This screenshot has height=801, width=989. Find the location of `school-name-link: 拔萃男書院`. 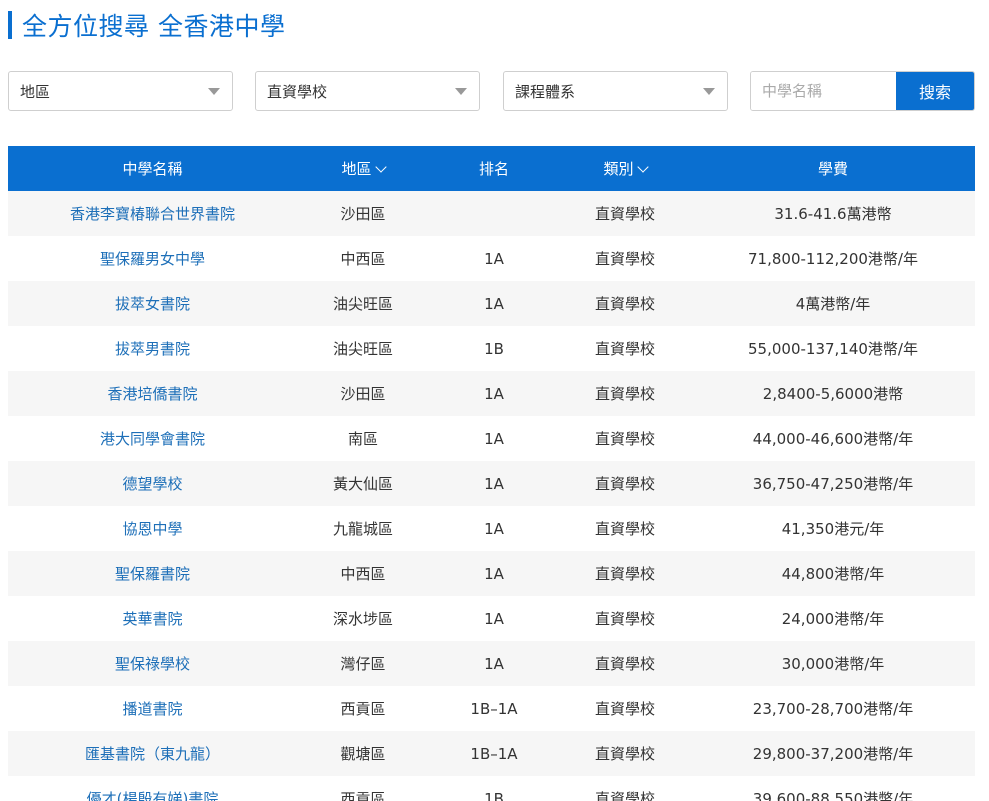

school-name-link: 拔萃男書院 is located at coordinates (152, 349).